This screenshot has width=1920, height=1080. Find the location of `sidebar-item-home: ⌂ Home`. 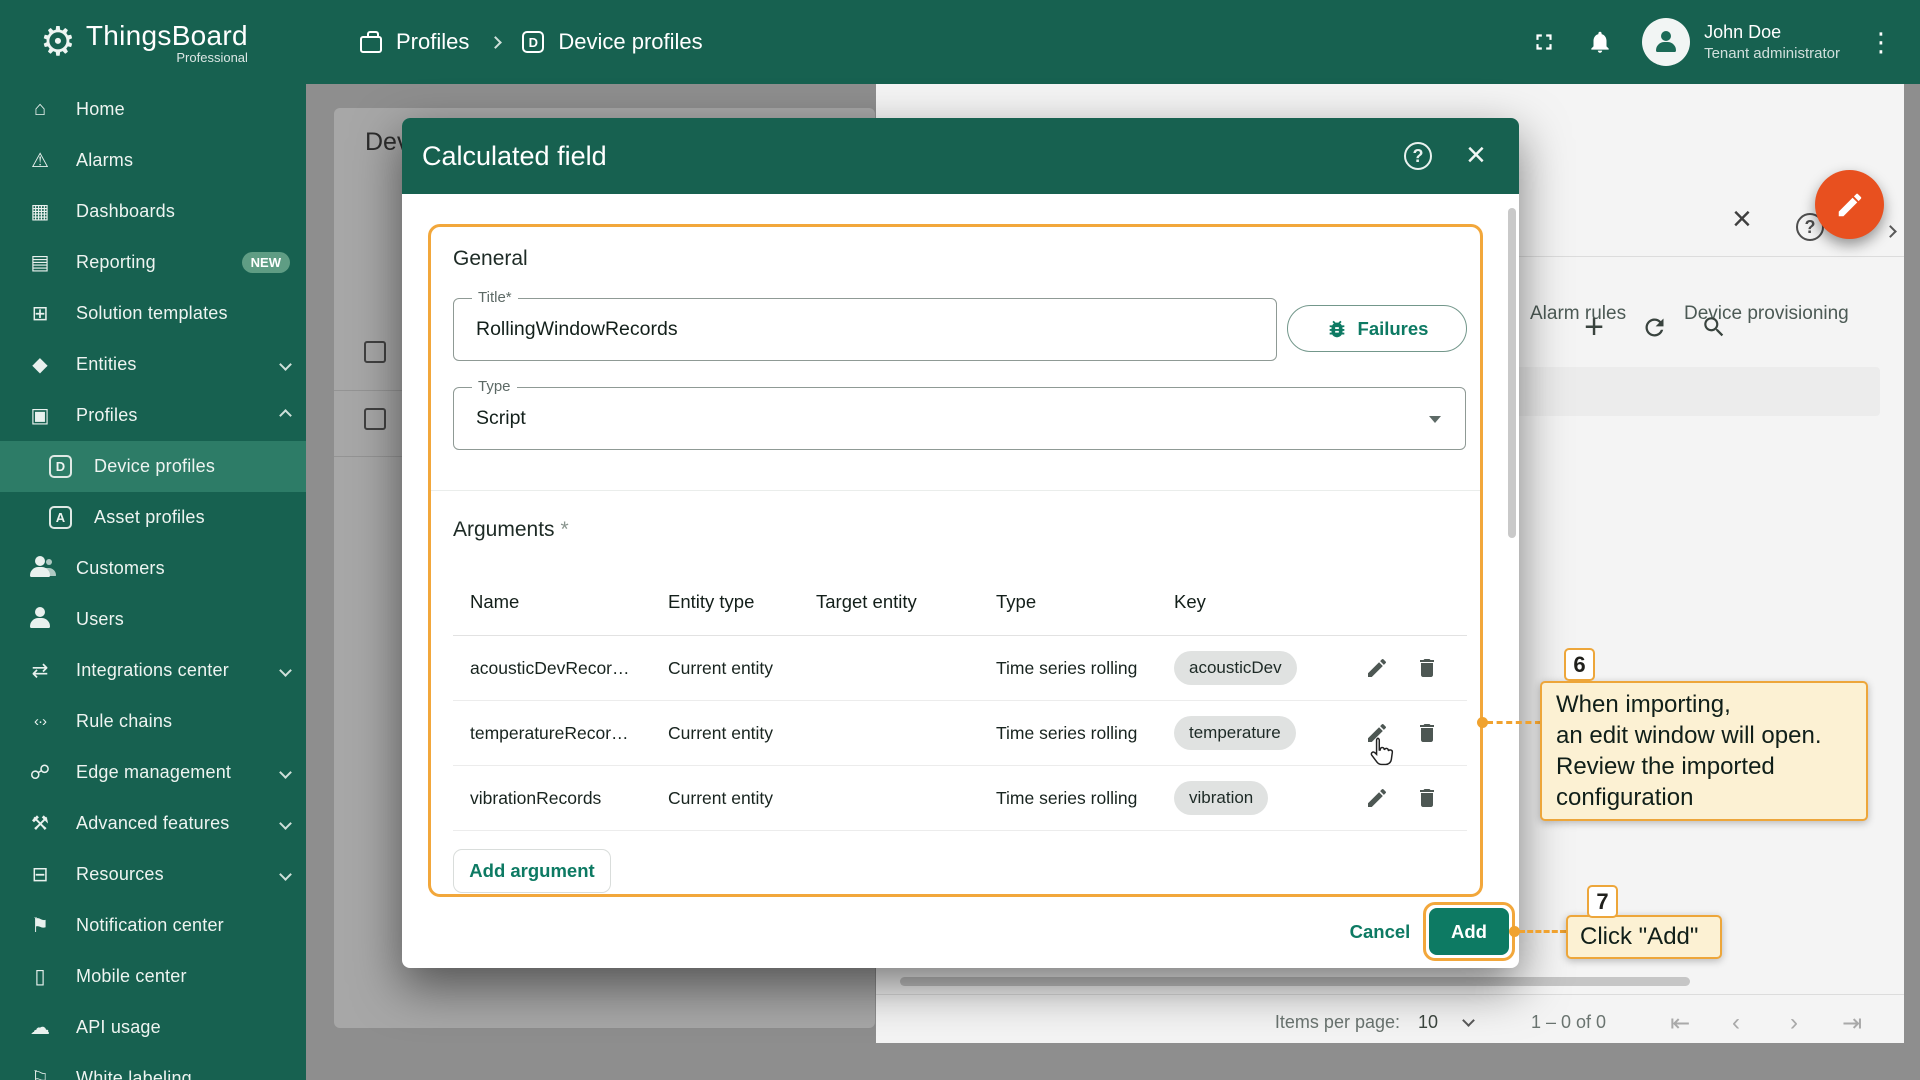

sidebar-item-home: ⌂ Home is located at coordinates (153, 109).